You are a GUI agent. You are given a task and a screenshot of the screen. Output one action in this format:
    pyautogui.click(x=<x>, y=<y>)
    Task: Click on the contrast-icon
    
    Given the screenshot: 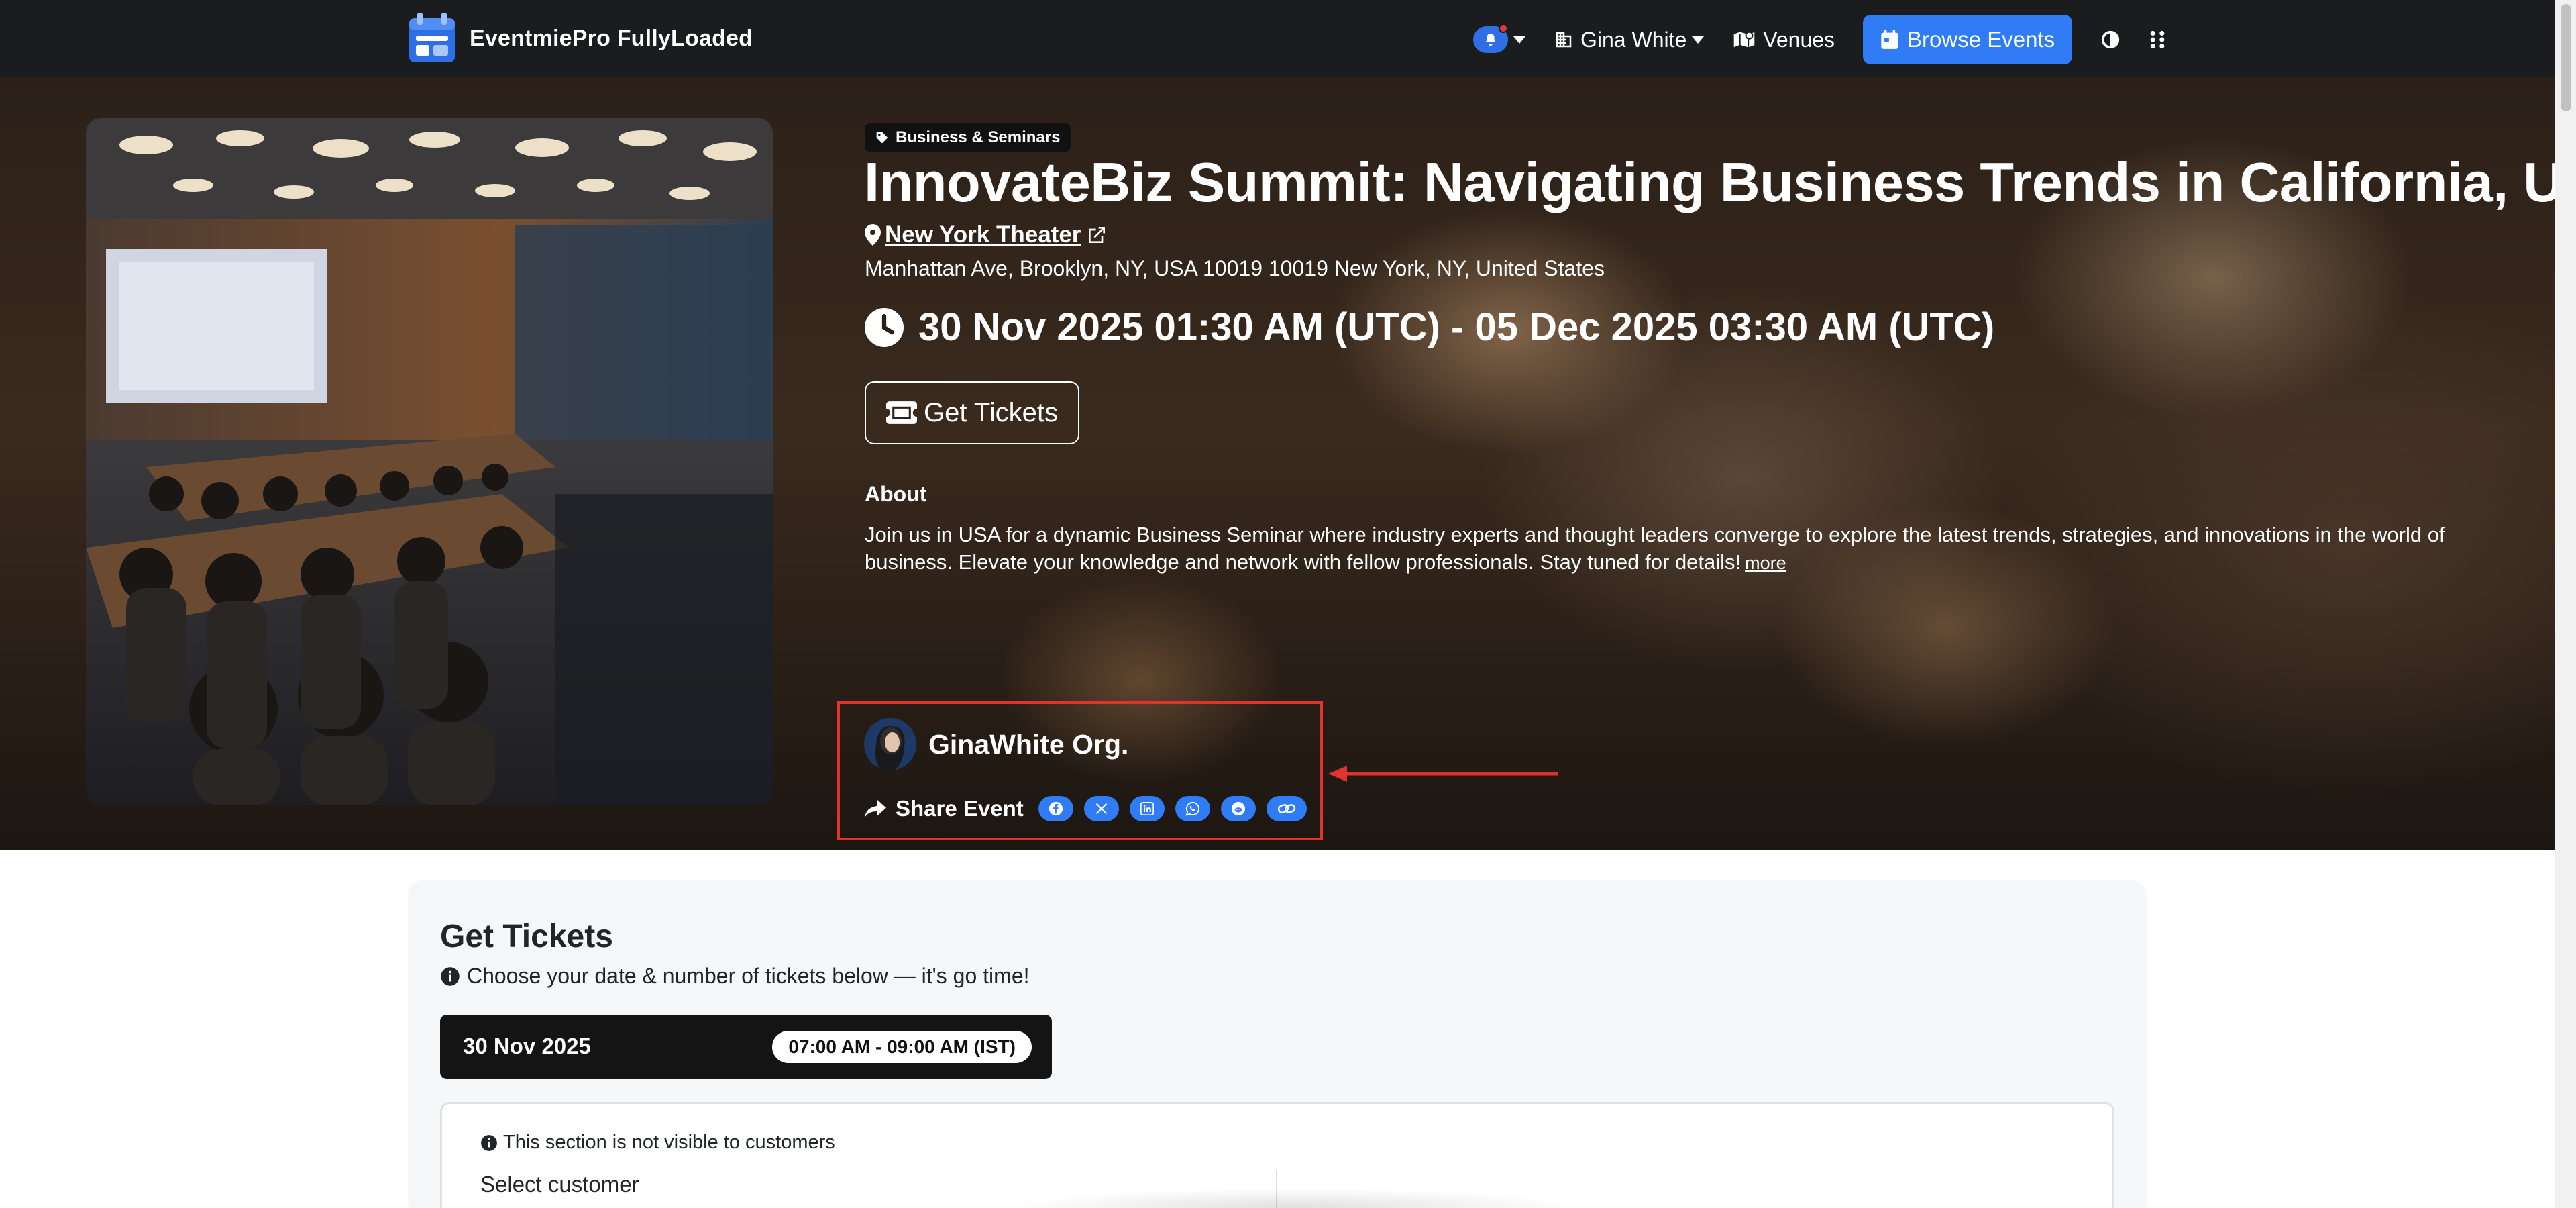 What is the action you would take?
    pyautogui.click(x=2111, y=39)
    